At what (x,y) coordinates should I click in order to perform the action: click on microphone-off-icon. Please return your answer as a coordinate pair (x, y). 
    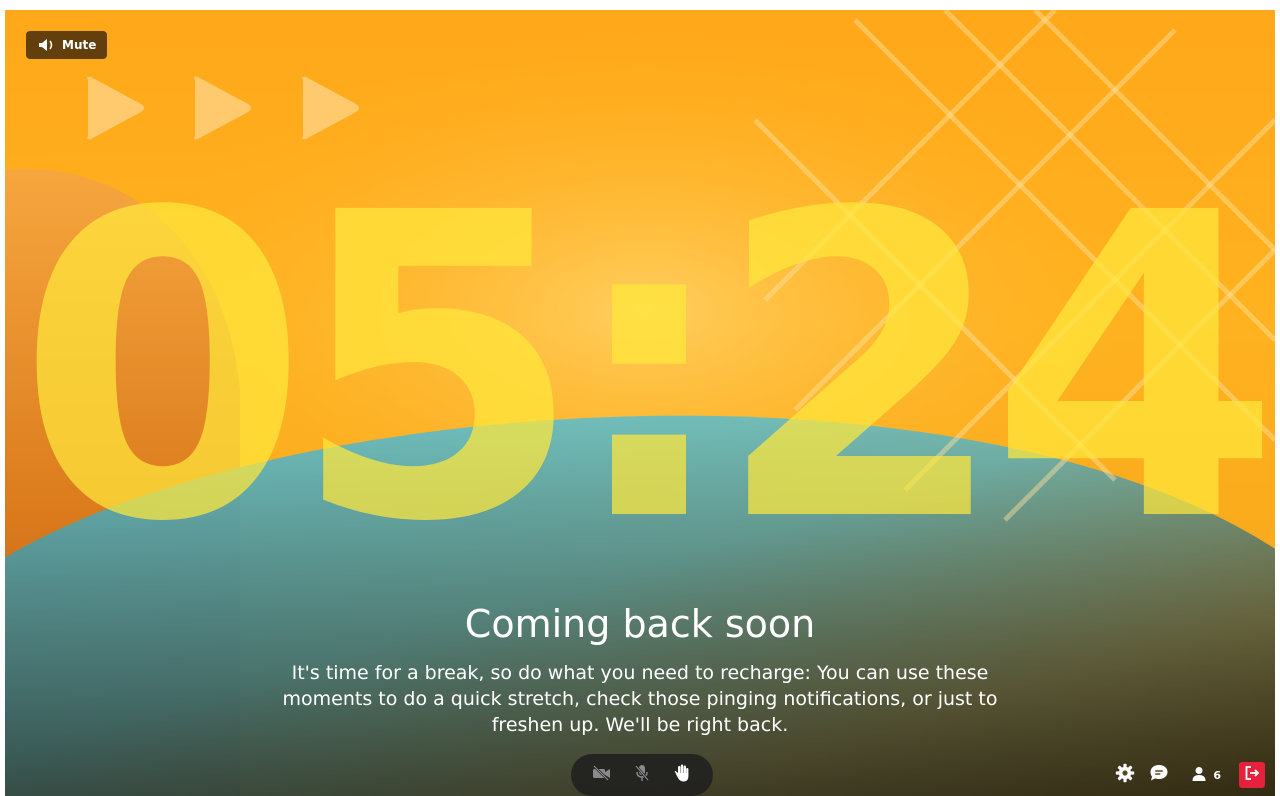
    Looking at the image, I should click on (642, 775).